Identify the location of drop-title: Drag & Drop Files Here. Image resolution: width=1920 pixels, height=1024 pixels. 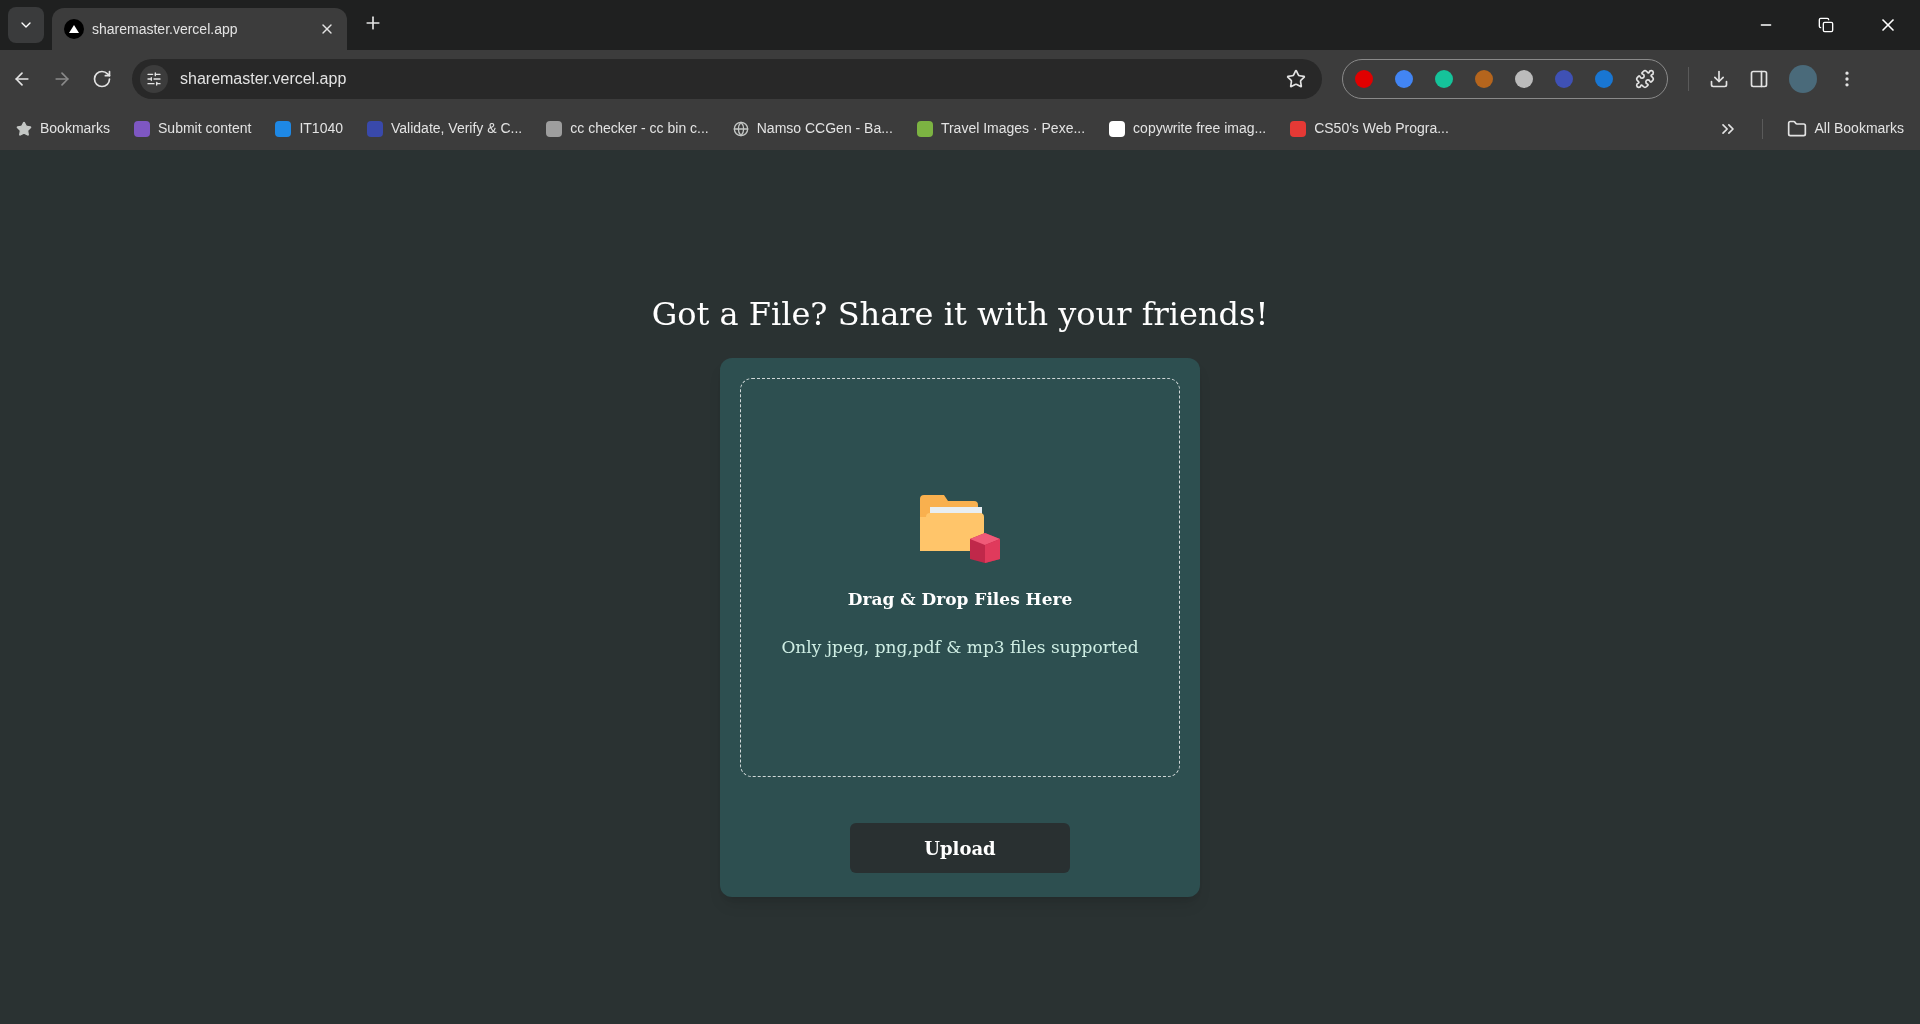
(960, 599).